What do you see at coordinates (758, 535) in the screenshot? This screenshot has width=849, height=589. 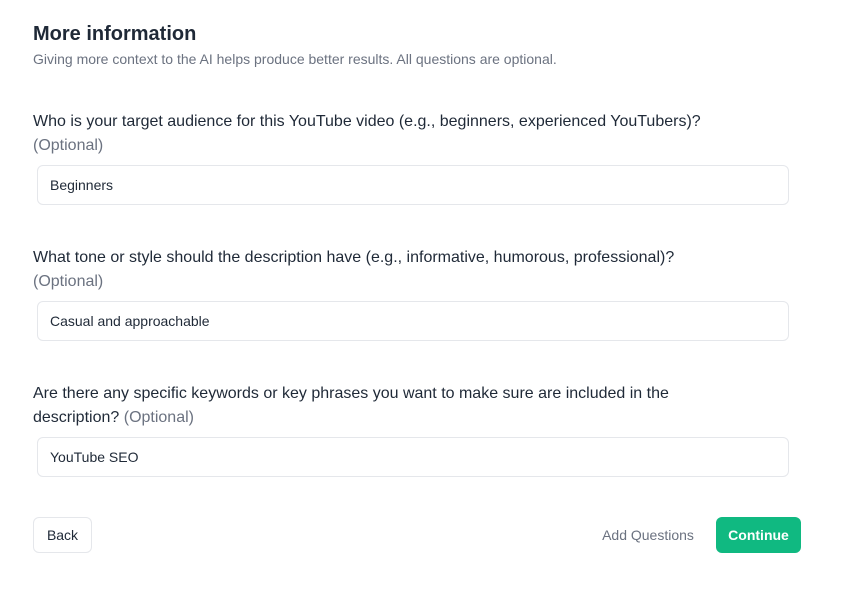 I see `continue-button: Continue` at bounding box center [758, 535].